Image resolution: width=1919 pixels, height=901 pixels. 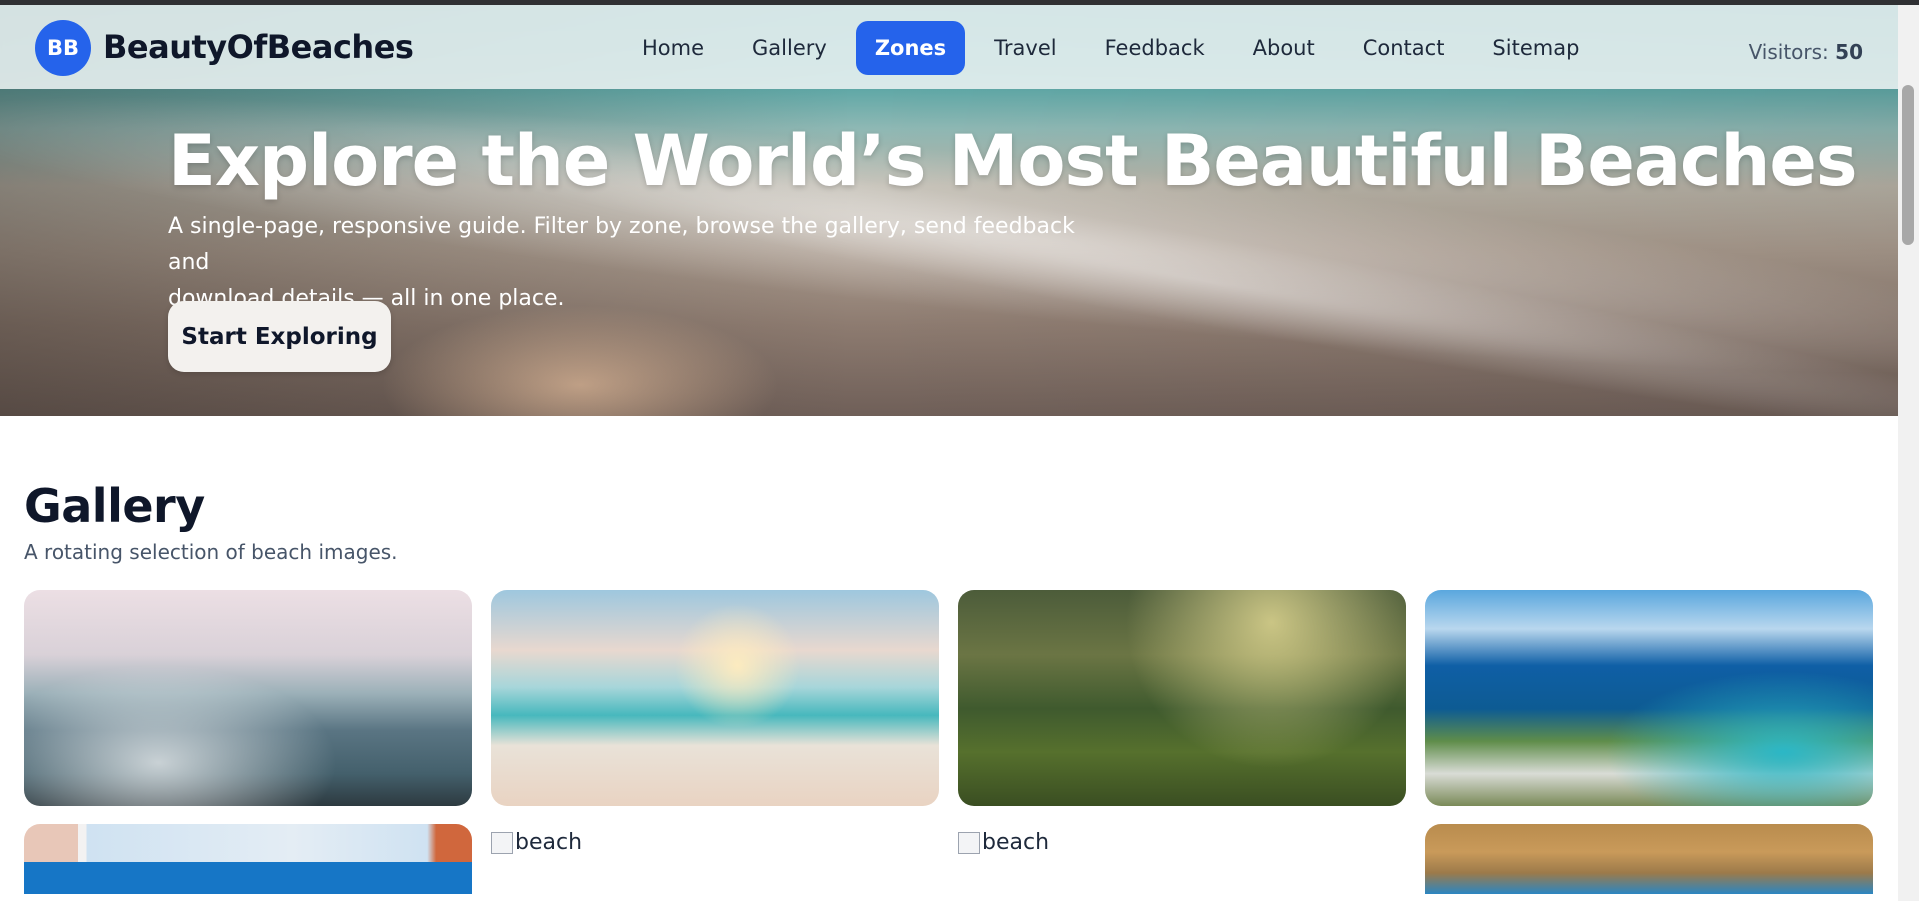 I want to click on visitor-counter: Visitors: 50, so click(x=1806, y=52).